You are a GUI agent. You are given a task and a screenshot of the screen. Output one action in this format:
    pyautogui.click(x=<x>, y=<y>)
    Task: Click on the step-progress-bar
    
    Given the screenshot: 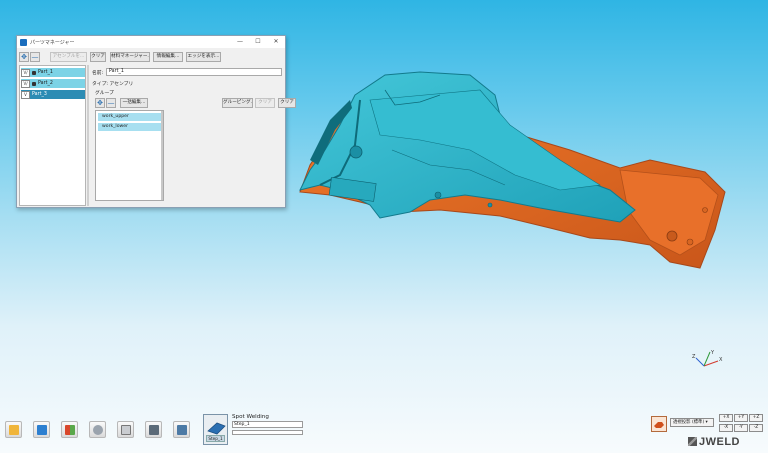 What is the action you would take?
    pyautogui.click(x=267, y=432)
    